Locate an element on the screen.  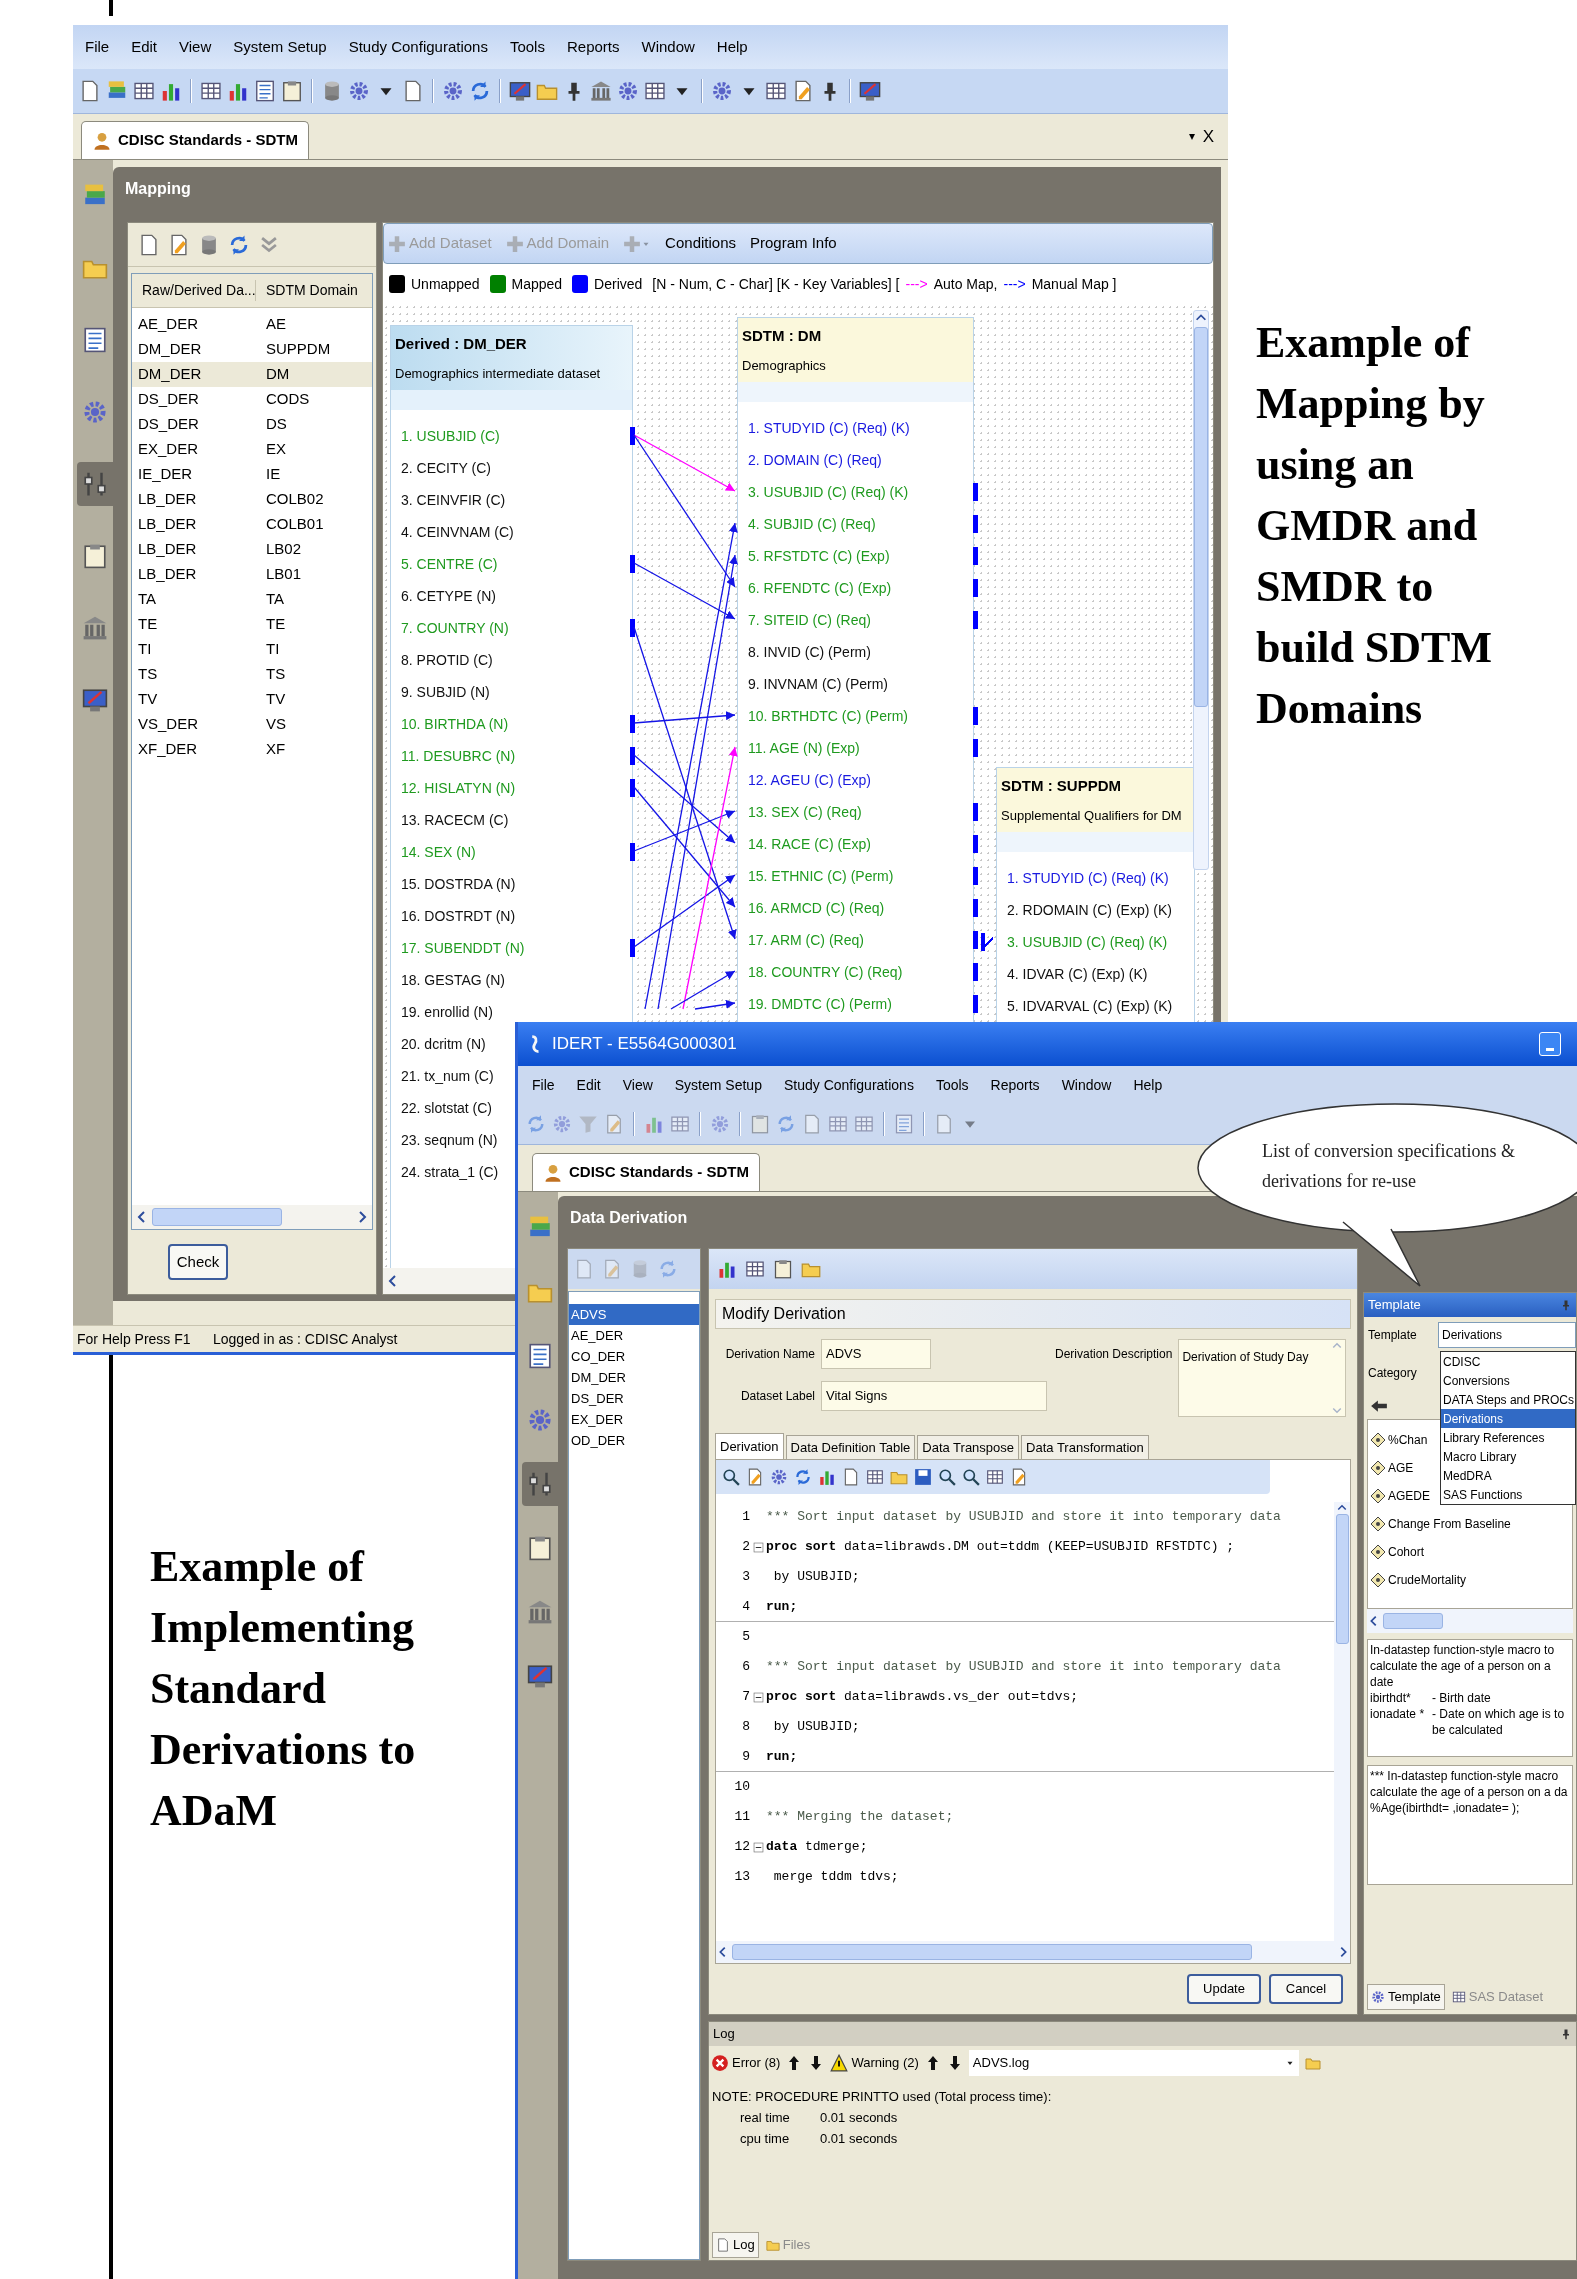
document-tab: CDISC Standards - SDTM is located at coordinates (195, 140).